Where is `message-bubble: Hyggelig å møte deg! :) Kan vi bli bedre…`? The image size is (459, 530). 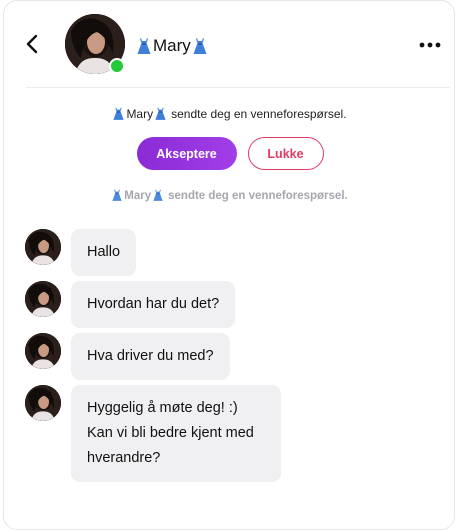 message-bubble: Hyggelig å møte deg! :) Kan vi bli bedre… is located at coordinates (176, 433).